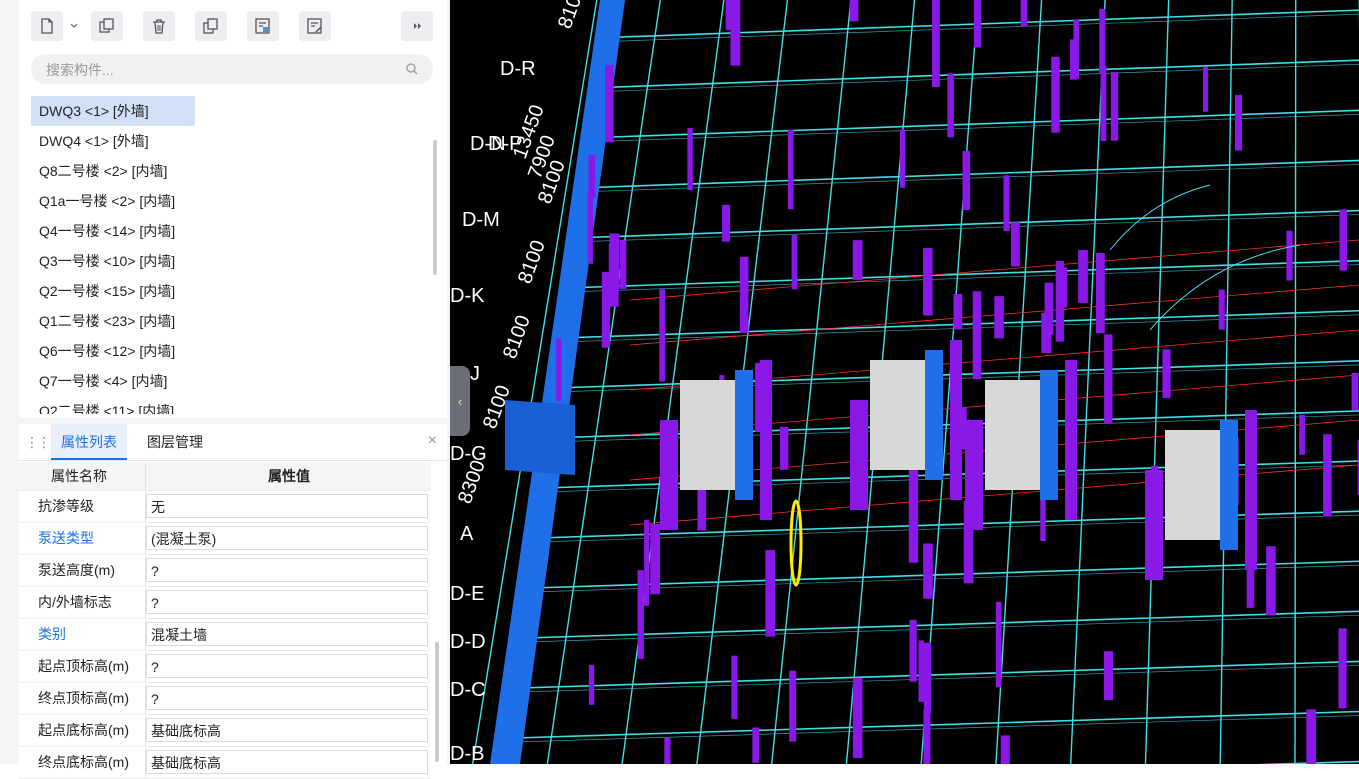 This screenshot has width=1359, height=779. What do you see at coordinates (211, 26) in the screenshot?
I see `duplicate-layer-button` at bounding box center [211, 26].